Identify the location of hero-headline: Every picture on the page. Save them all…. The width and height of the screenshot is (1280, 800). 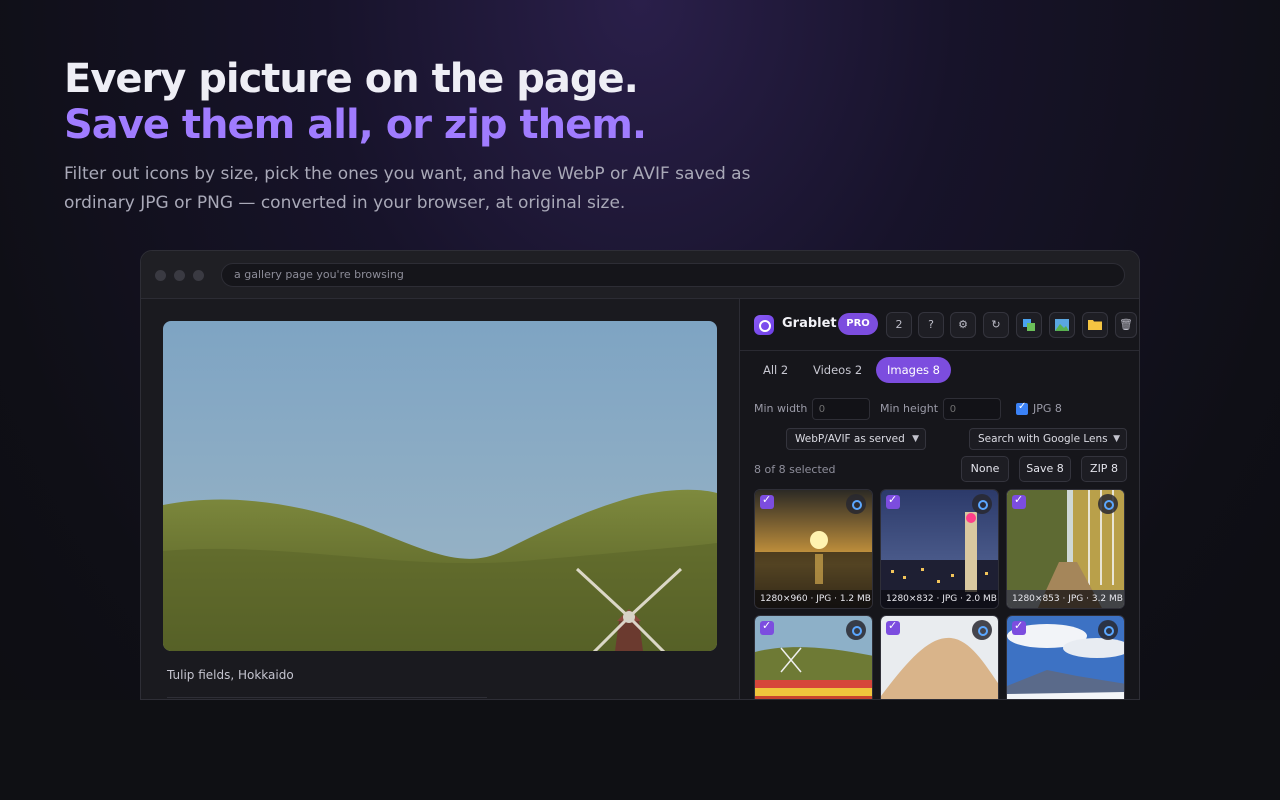
(464, 102).